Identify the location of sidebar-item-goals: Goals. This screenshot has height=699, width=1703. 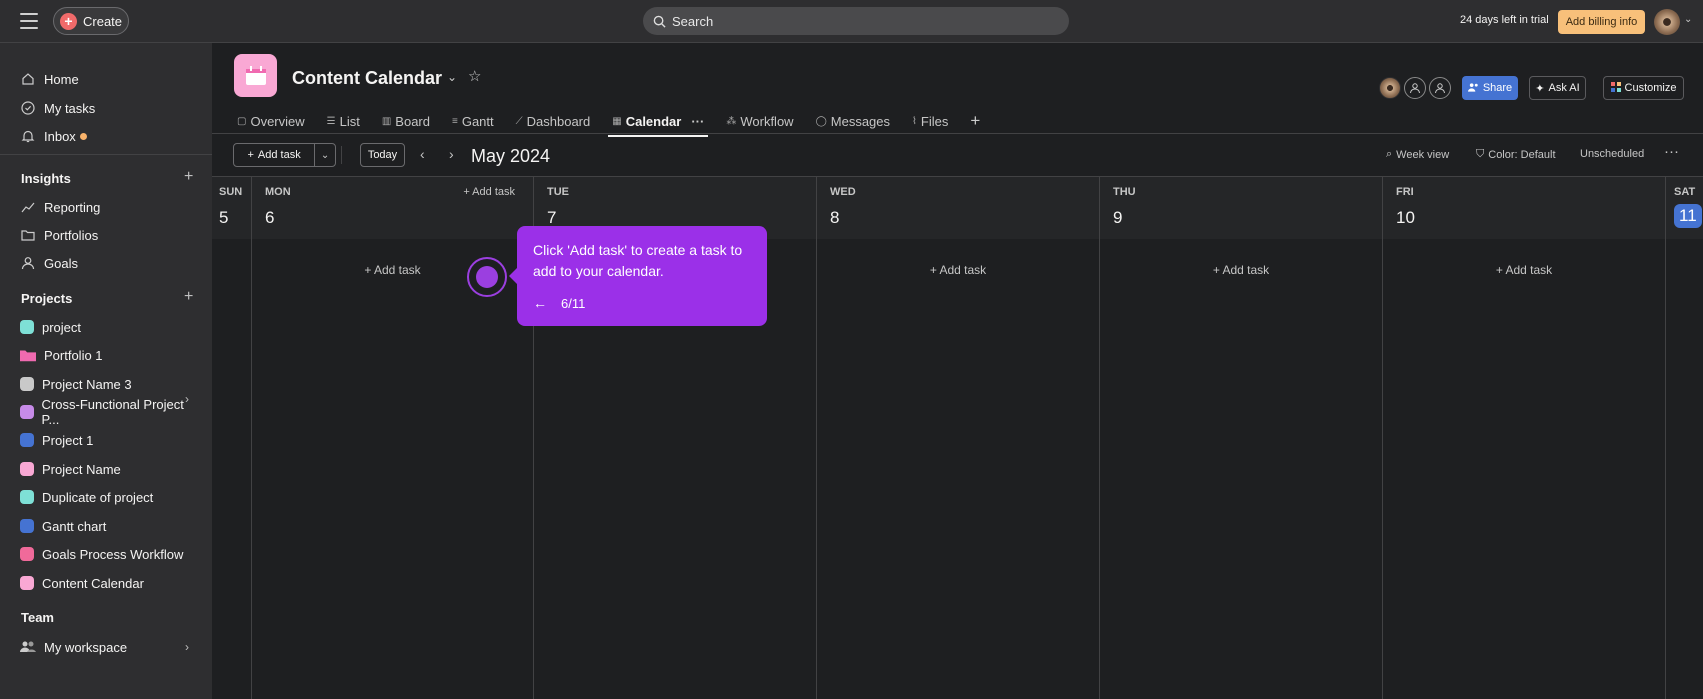
(110, 263).